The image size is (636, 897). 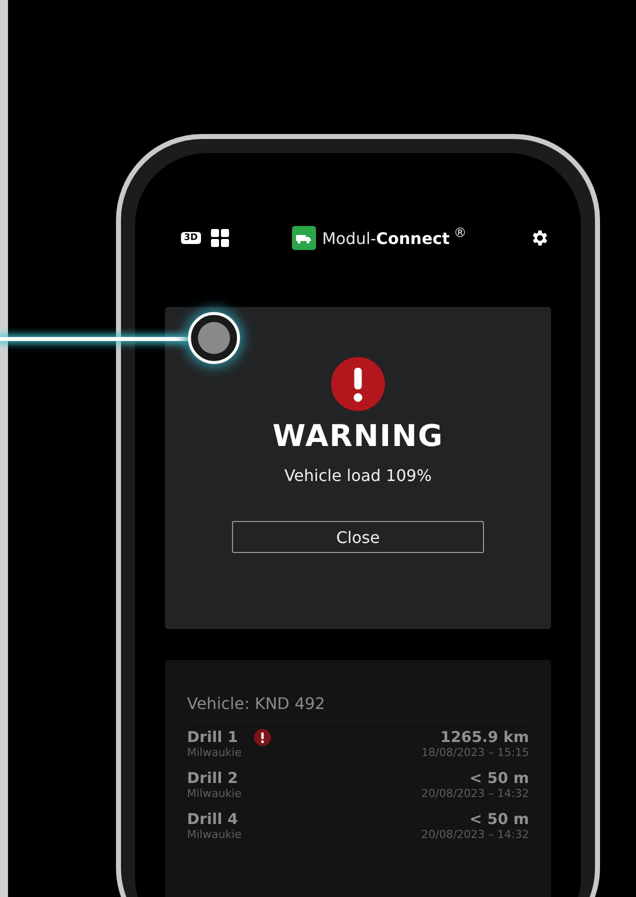 What do you see at coordinates (212, 819) in the screenshot?
I see `tool-name: Drill 4` at bounding box center [212, 819].